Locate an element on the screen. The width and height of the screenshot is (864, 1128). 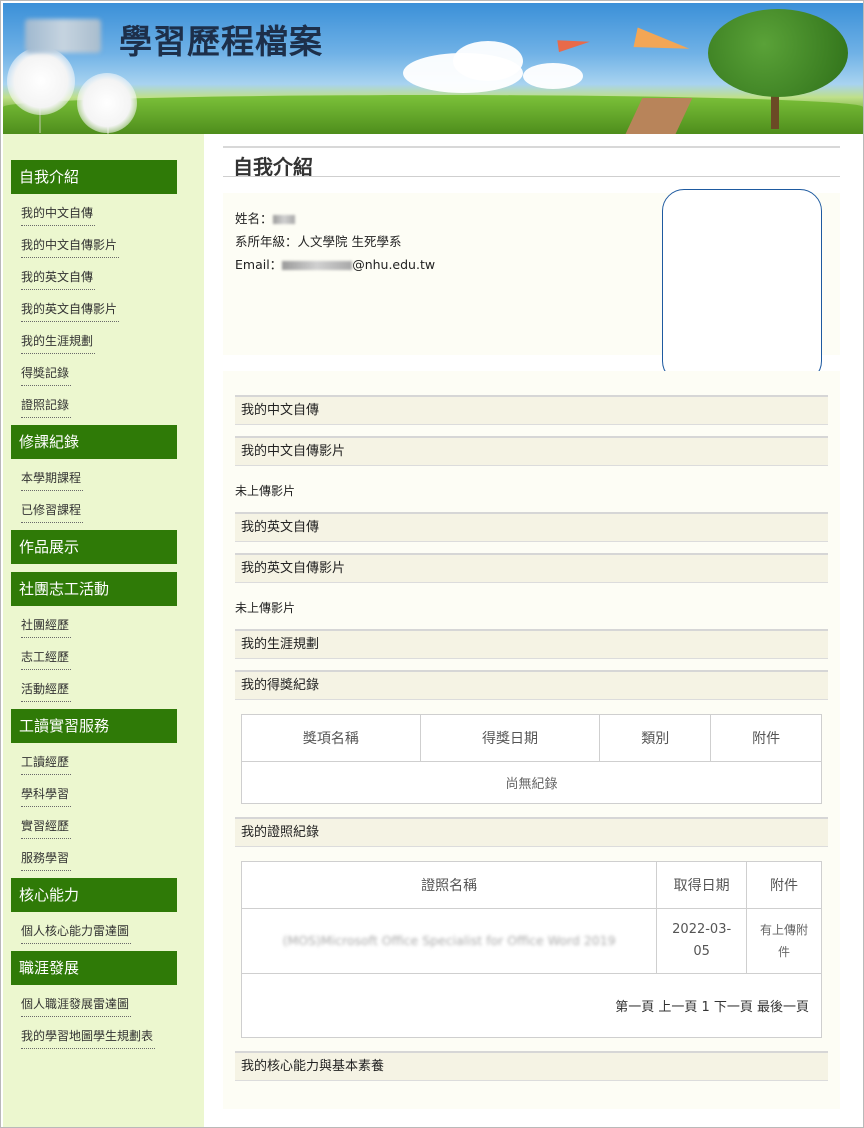
site-title: 學習歷程檔案 is located at coordinates (221, 41).